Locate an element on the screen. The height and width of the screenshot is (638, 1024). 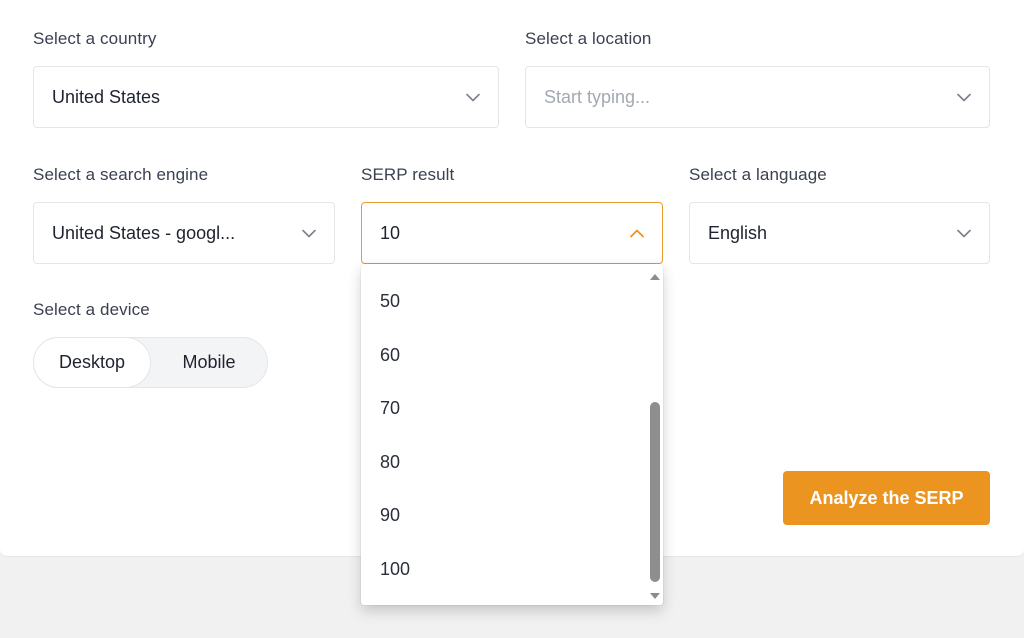
device-option-desktop: Desktop is located at coordinates (92, 362).